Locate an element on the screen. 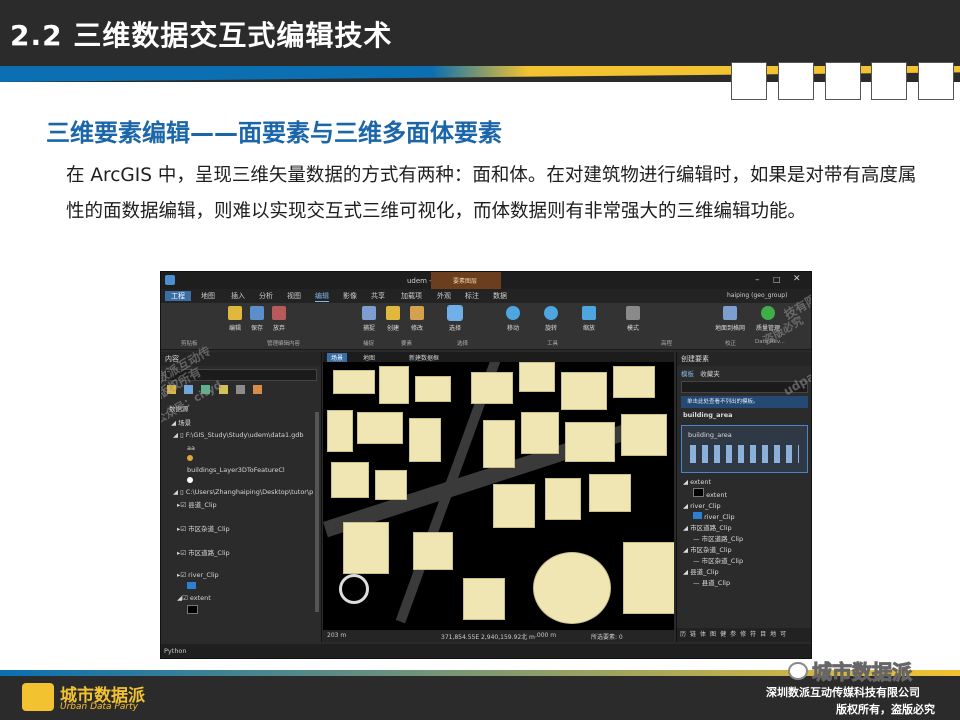  tree-layer-buildings: buildings_Layer3DToFeatureCl is located at coordinates (254, 470).